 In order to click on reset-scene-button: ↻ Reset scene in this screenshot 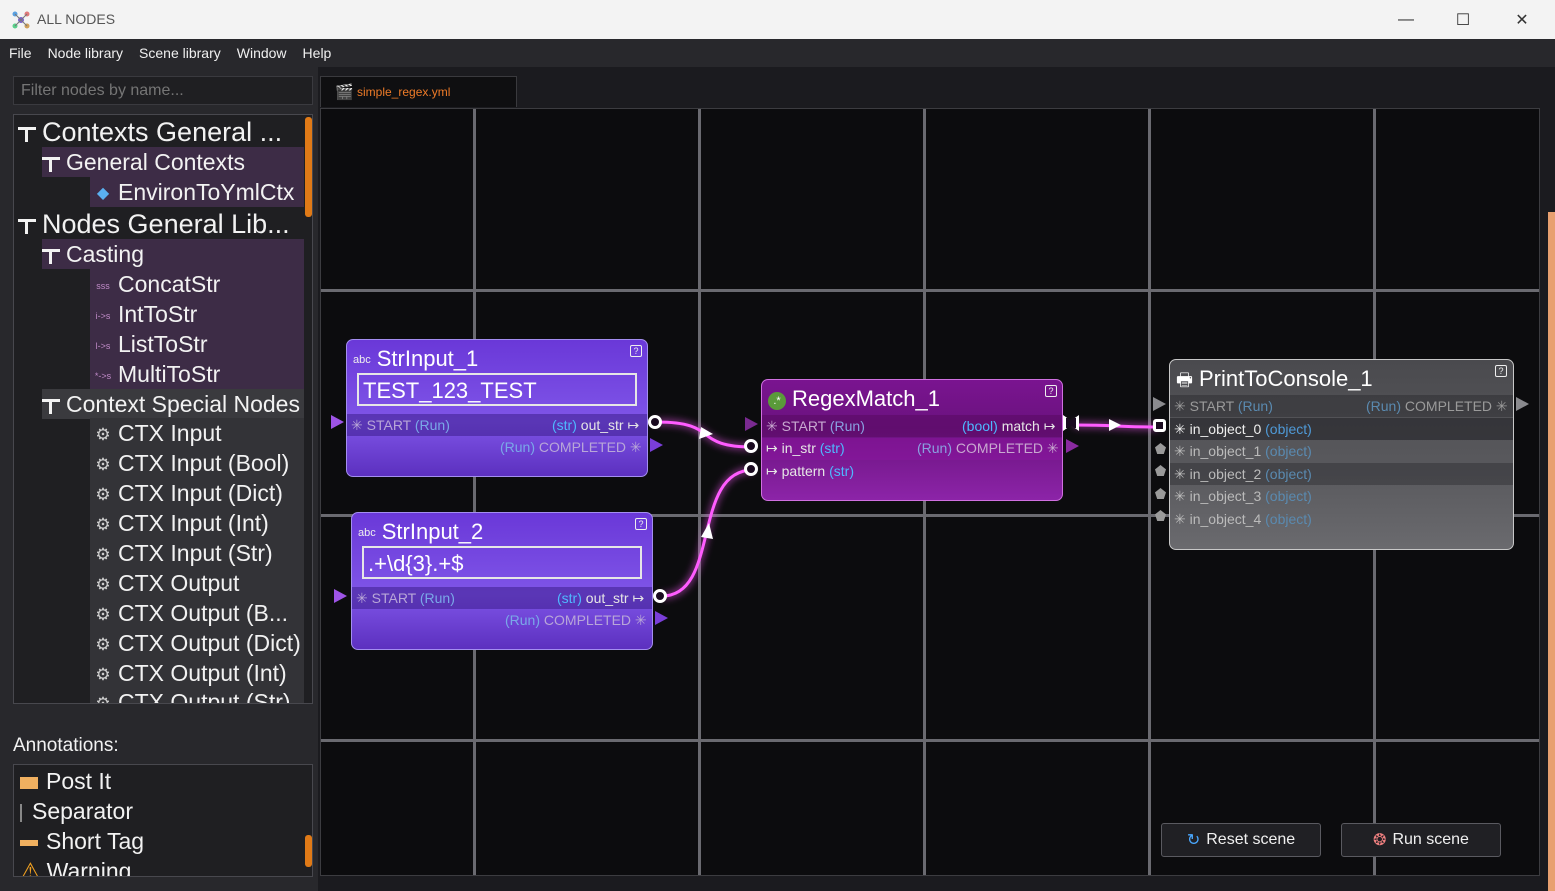, I will do `click(1241, 840)`.